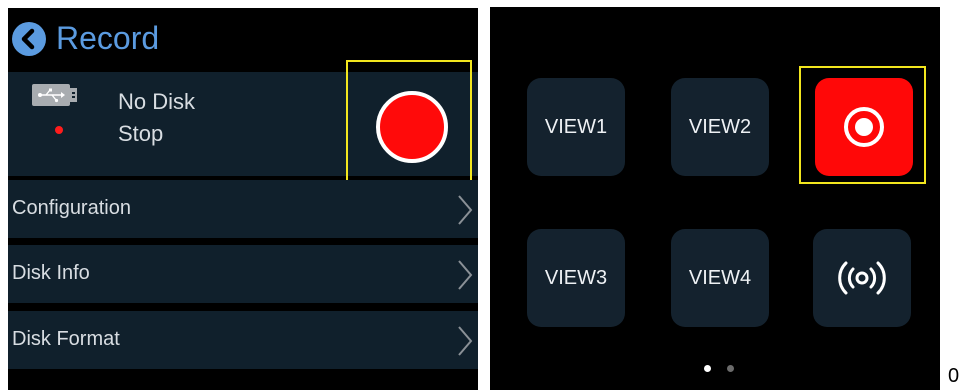 Image resolution: width=962 pixels, height=390 pixels. Describe the element at coordinates (108, 38) in the screenshot. I see `page-title: Record` at that location.